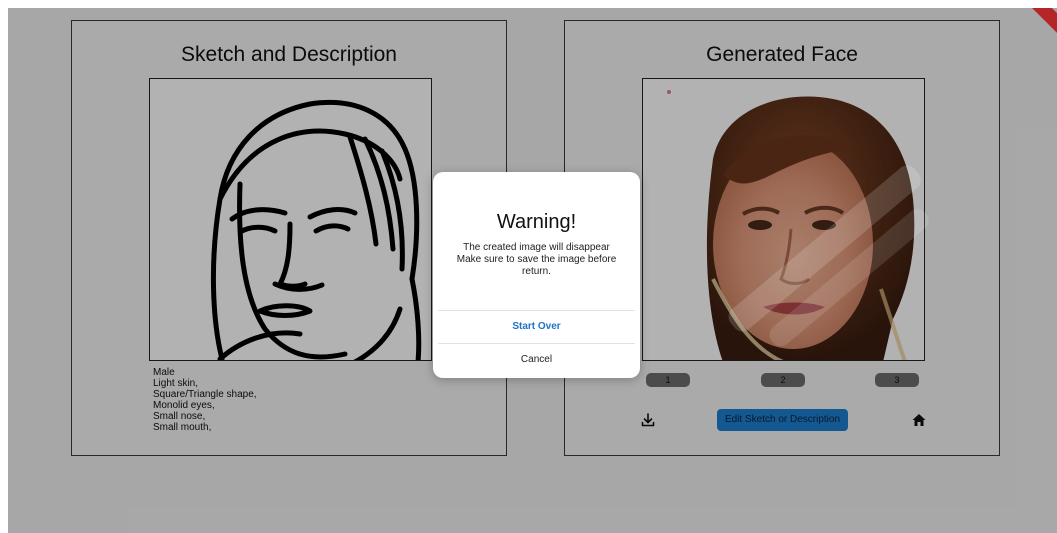  What do you see at coordinates (536, 222) in the screenshot?
I see `dialog-title: Warning!` at bounding box center [536, 222].